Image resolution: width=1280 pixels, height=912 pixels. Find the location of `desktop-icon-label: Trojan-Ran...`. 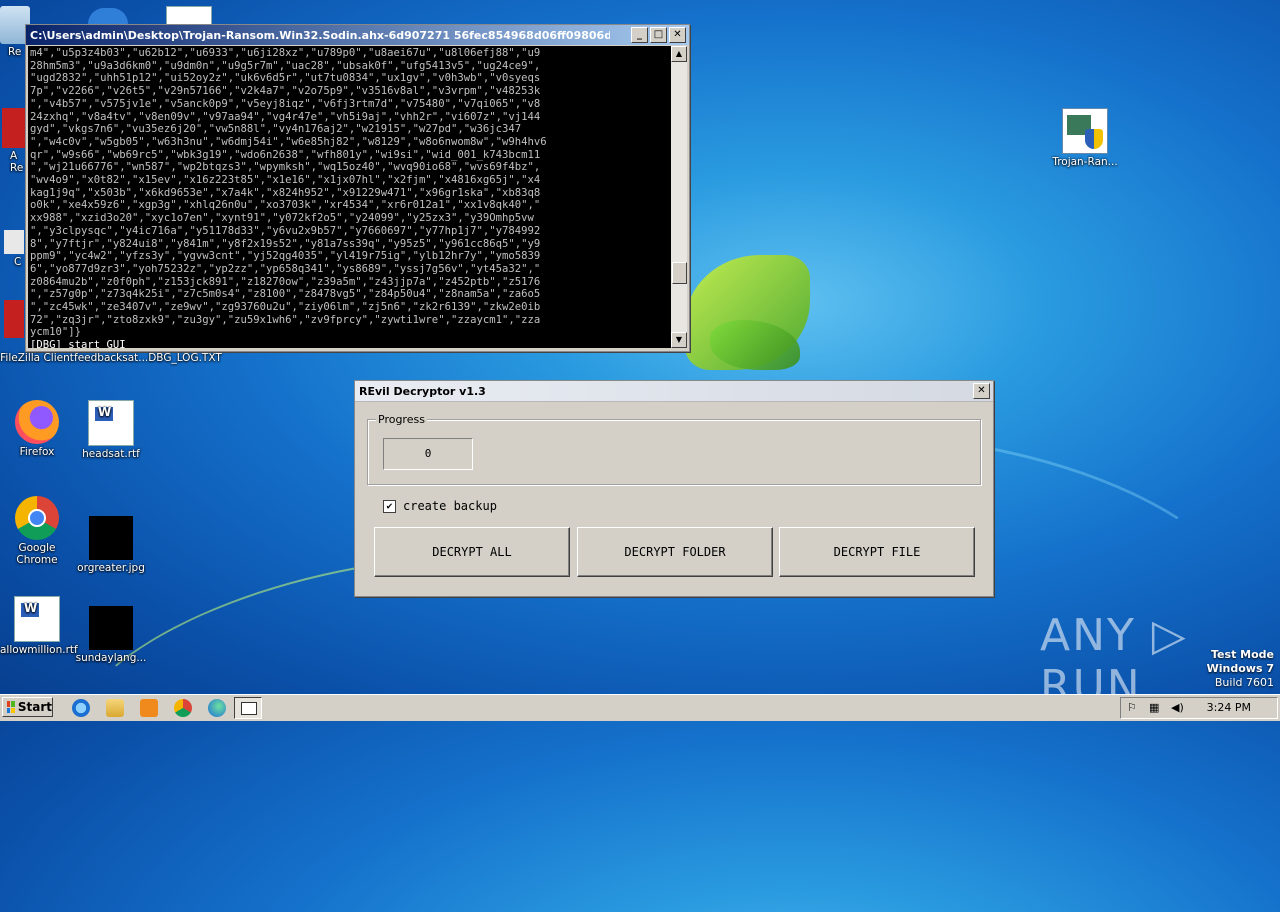

desktop-icon-label: Trojan-Ran... is located at coordinates (1085, 162).